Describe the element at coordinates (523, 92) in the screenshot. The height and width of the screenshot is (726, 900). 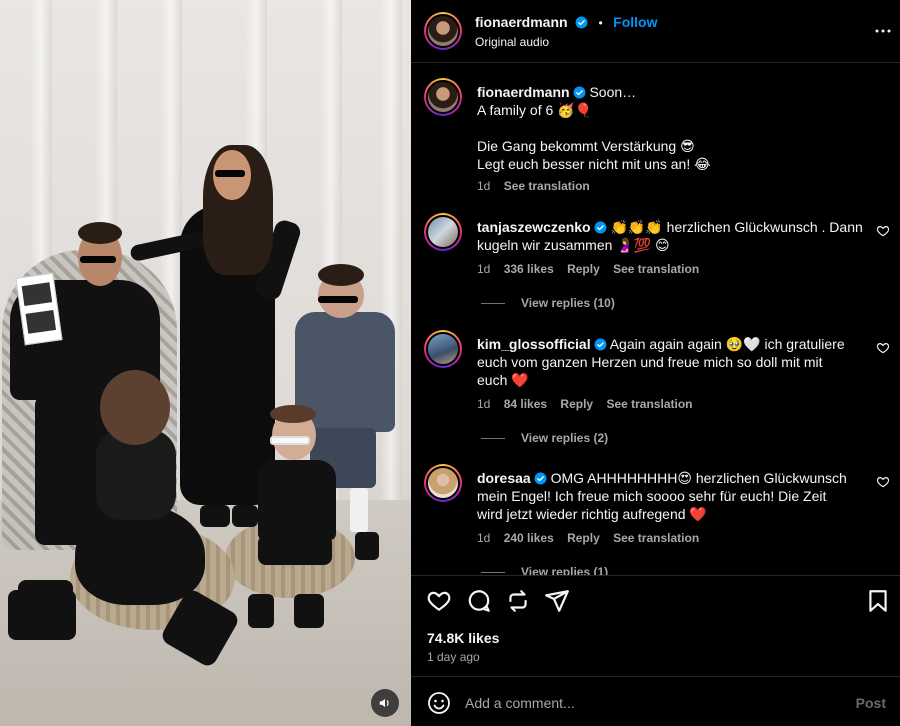
I see `caption-username: fionaerdmann` at that location.